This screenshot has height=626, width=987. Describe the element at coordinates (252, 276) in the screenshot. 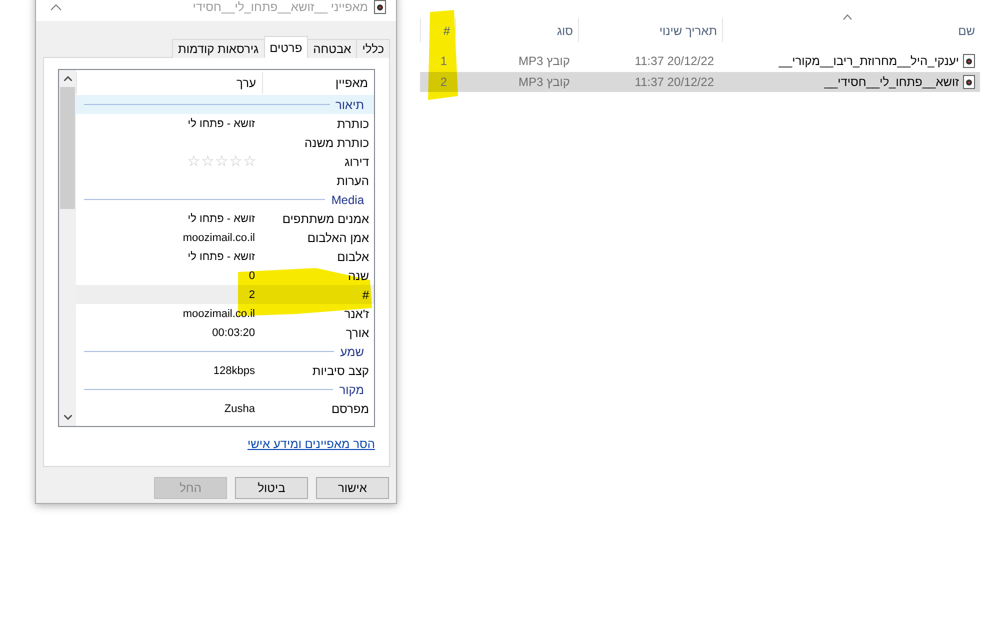

I see `property-value: 0` at that location.